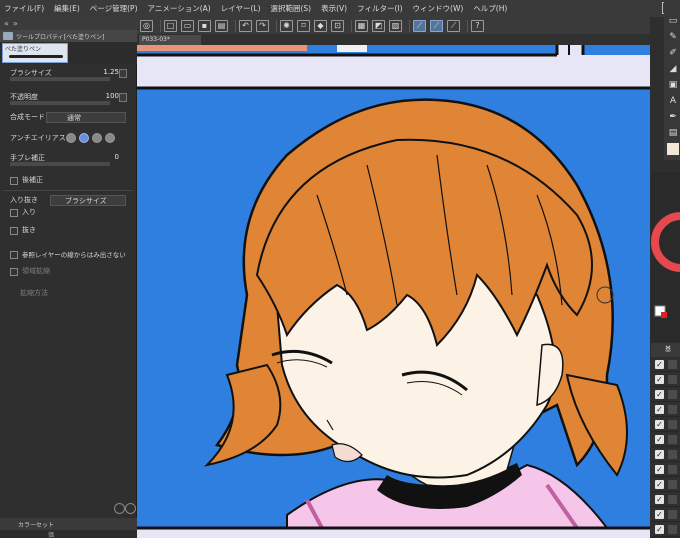  What do you see at coordinates (24, 200) in the screenshot?
I see `taper-label: 入り抜き` at bounding box center [24, 200].